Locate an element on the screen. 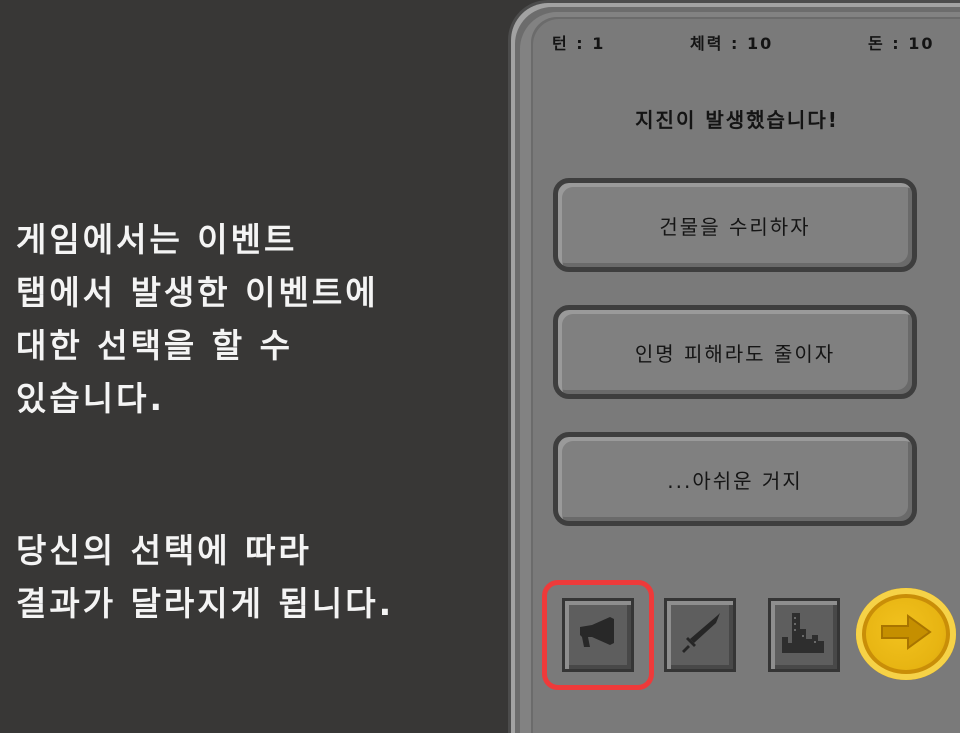 Image resolution: width=960 pixels, height=733 pixels. city-icon is located at coordinates (804, 635).